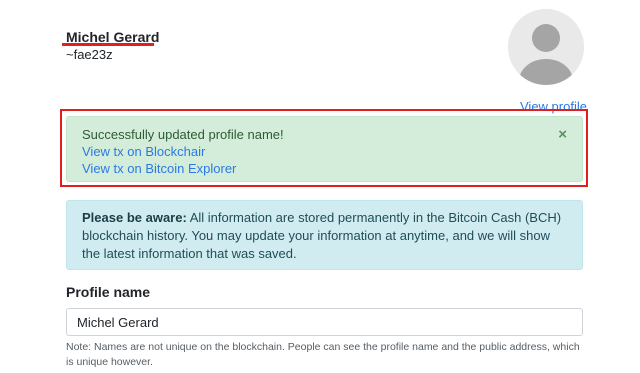 This screenshot has height=373, width=640. Describe the element at coordinates (332, 168) in the screenshot. I see `bitcoin-explorer-link: View tx on Bitcoin Explorer` at that location.